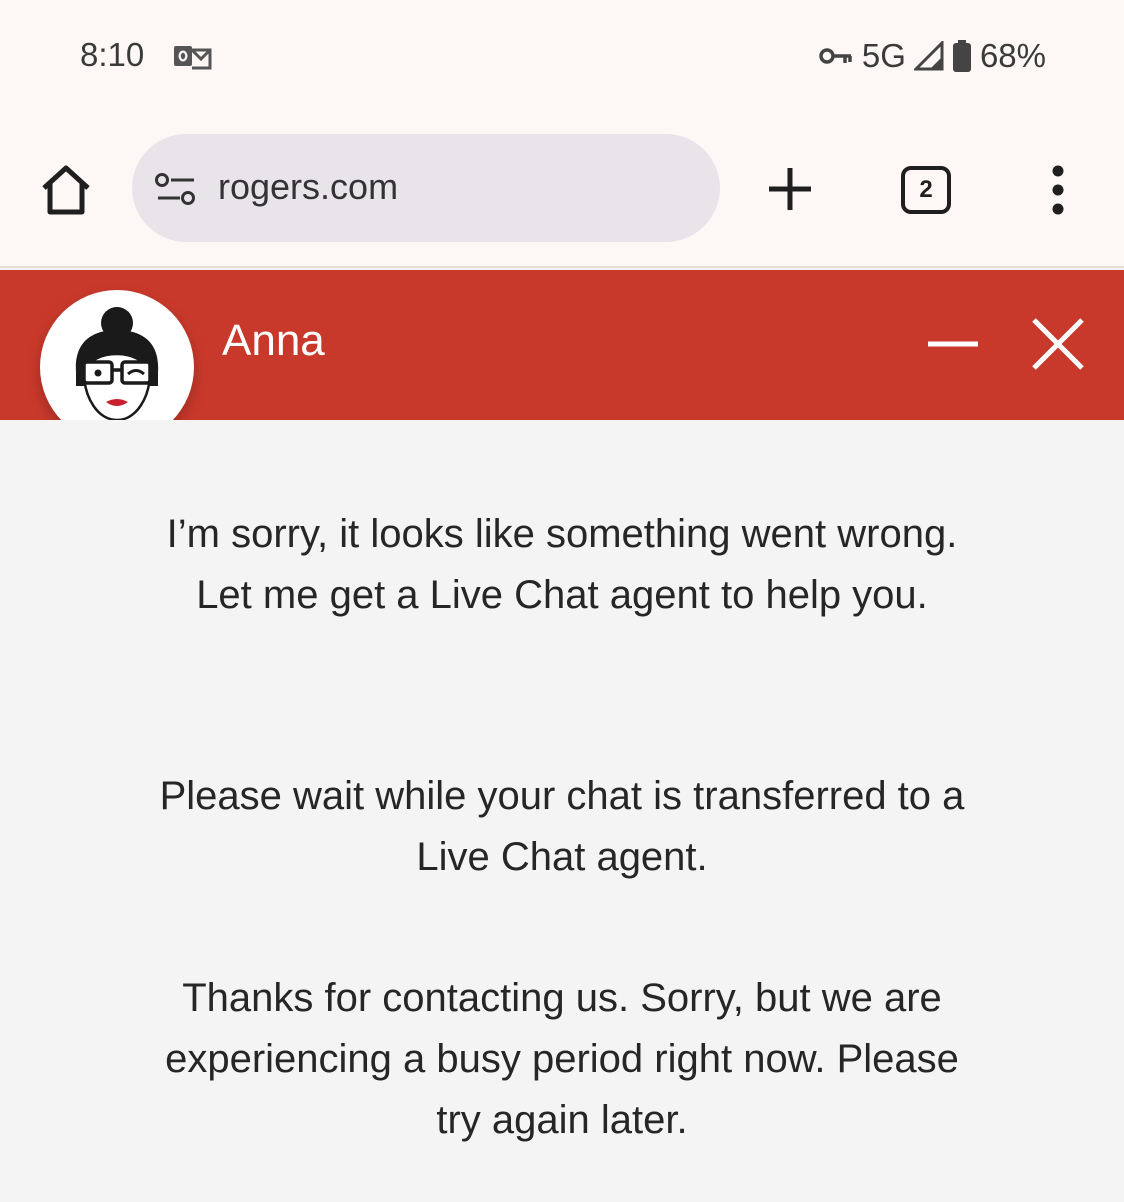 Image resolution: width=1124 pixels, height=1202 pixels. Describe the element at coordinates (926, 190) in the screenshot. I see `tabs-icon: 2` at that location.